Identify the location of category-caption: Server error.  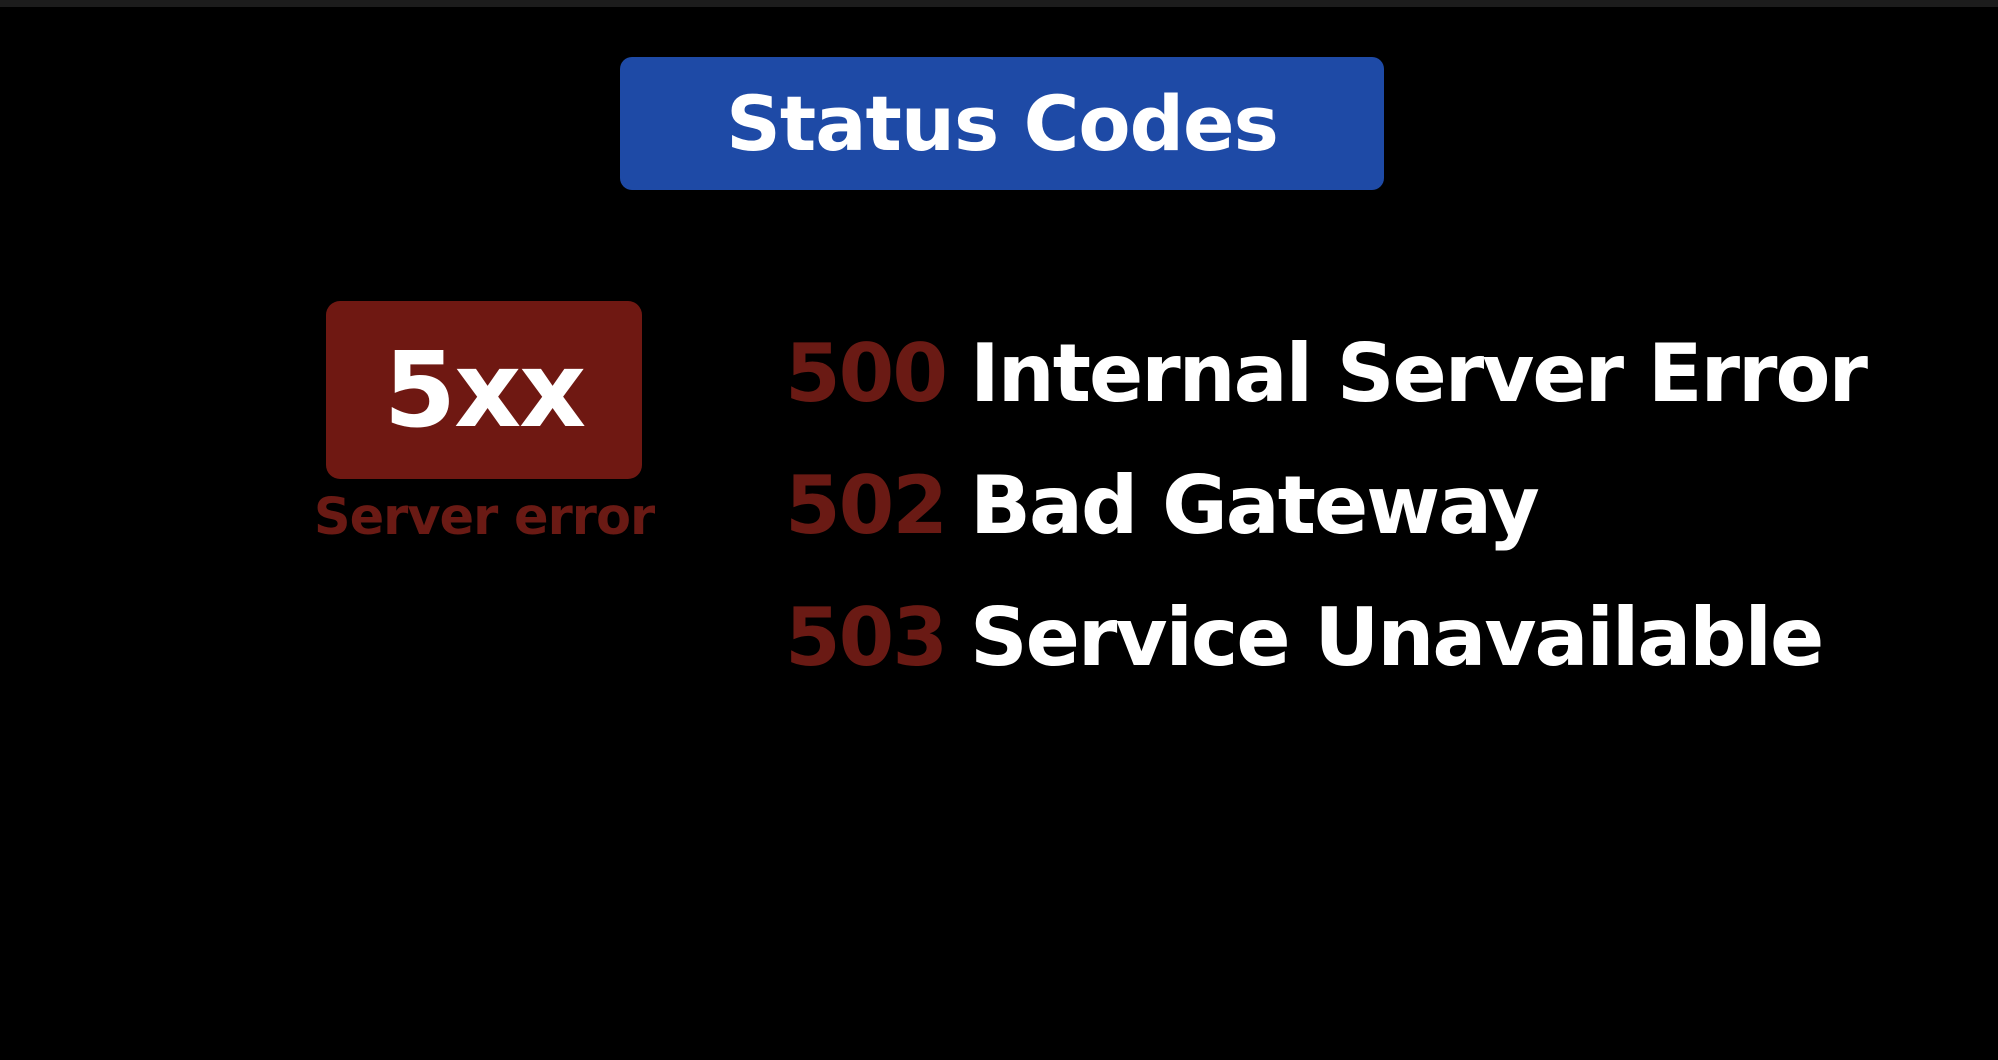
(484, 517).